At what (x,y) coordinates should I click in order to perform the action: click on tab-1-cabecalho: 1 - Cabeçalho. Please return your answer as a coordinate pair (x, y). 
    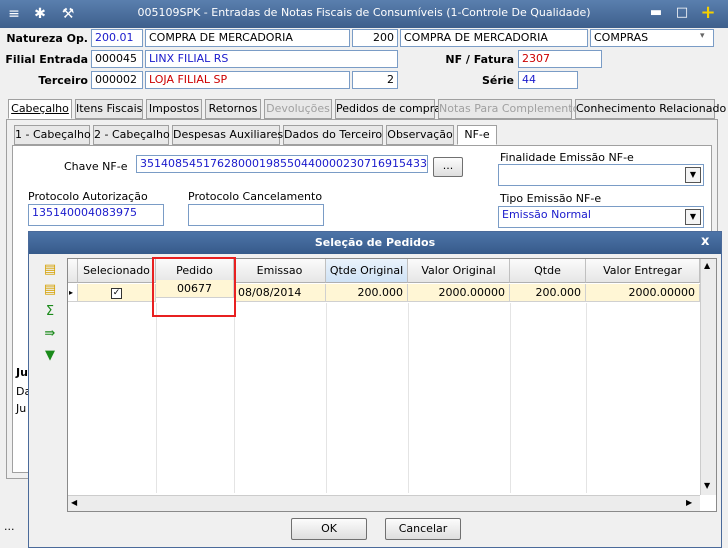
    Looking at the image, I should click on (52, 135).